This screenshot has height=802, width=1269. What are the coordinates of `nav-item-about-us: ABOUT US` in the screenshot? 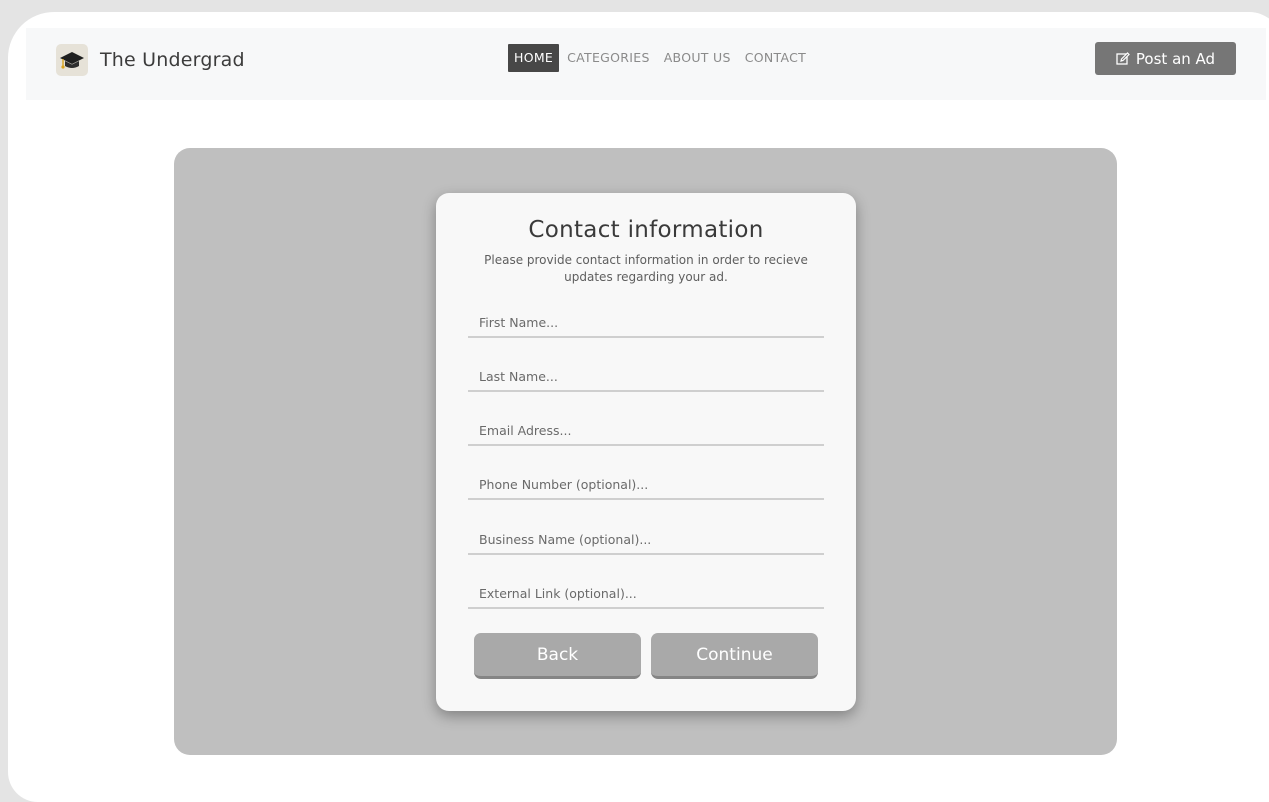 It's located at (697, 58).